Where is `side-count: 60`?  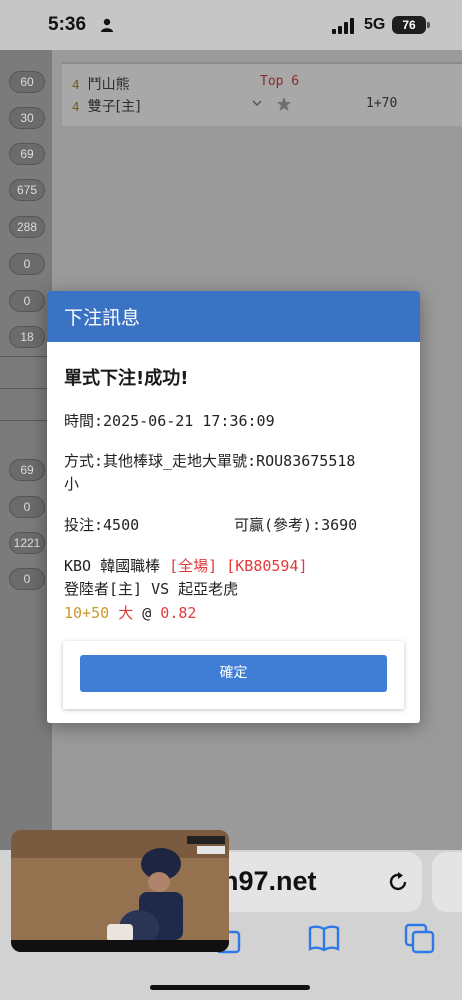
side-count: 60 is located at coordinates (27, 82).